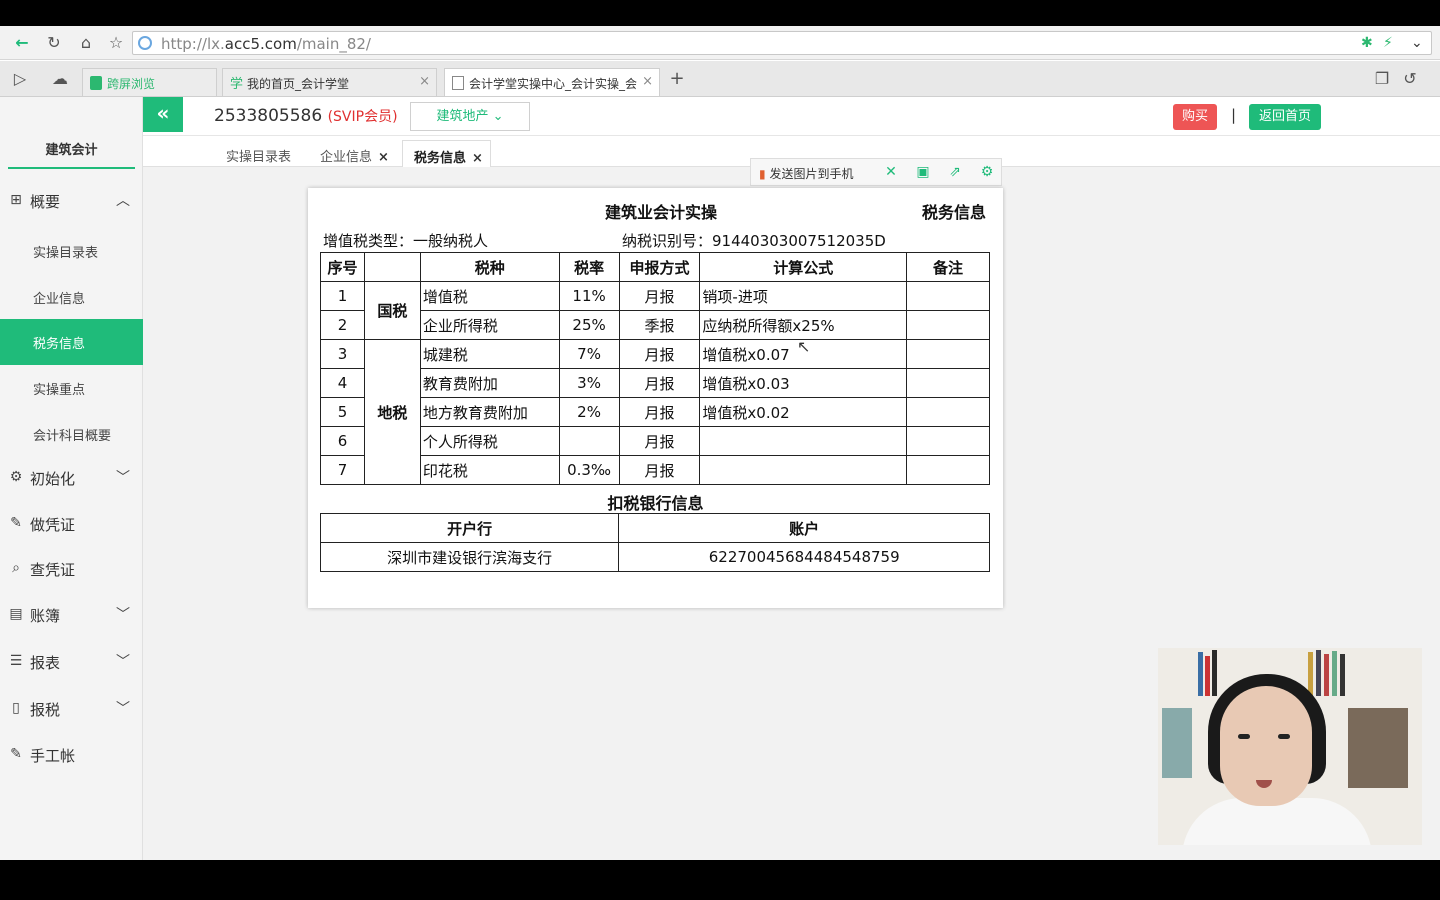  I want to click on cell-rate: 11%, so click(589, 296).